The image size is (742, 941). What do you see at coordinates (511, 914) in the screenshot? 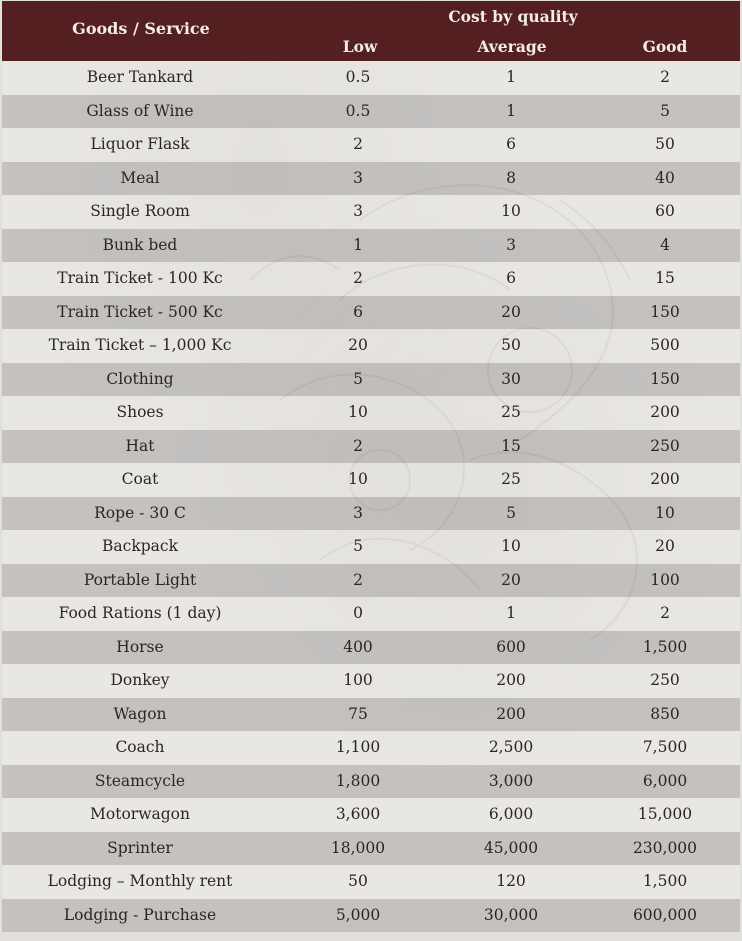
I see `average-cost-cell: 30,000` at bounding box center [511, 914].